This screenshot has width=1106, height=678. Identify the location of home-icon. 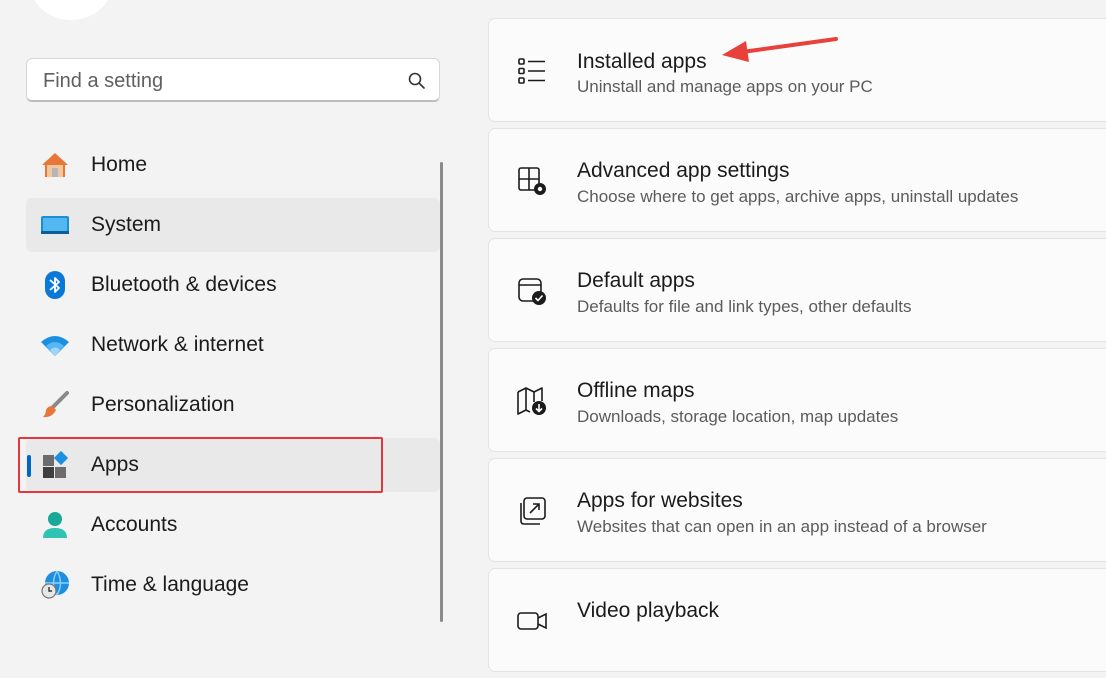
(55, 165).